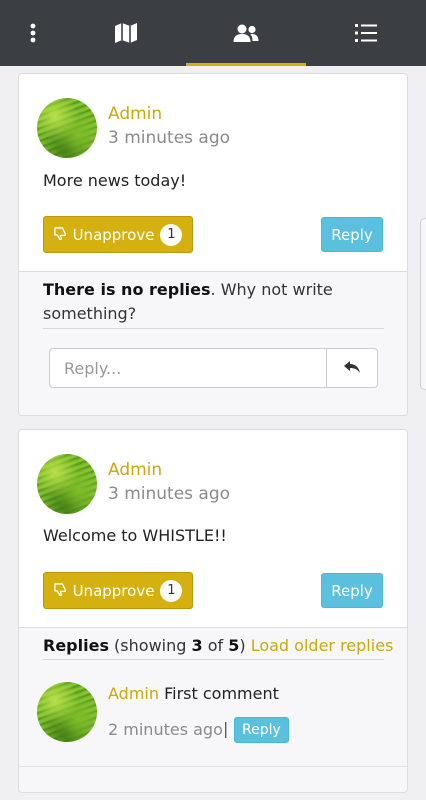 Image resolution: width=426 pixels, height=800 pixels. I want to click on reply-to-comment-button: Reply, so click(261, 730).